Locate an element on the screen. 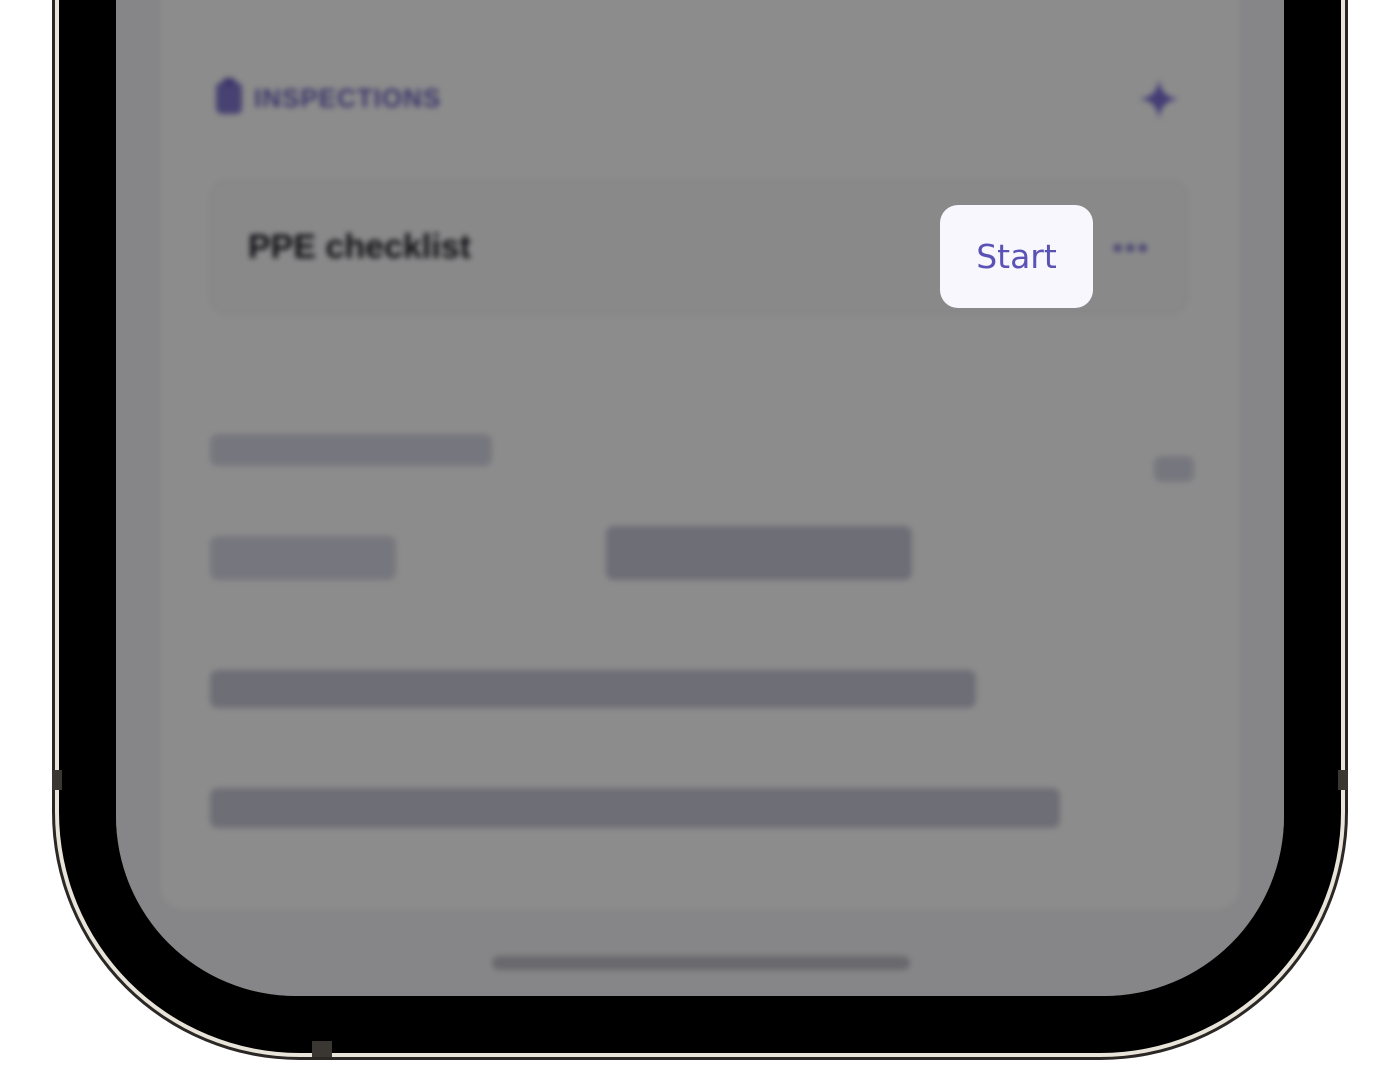 This screenshot has width=1400, height=1080. start-button: Start is located at coordinates (1016, 256).